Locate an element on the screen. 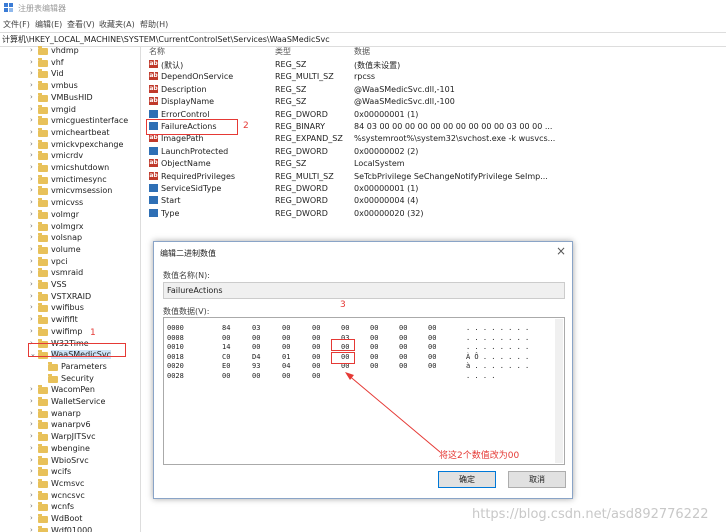 The image size is (726, 532). menu-view: 查看(V) is located at coordinates (81, 24).